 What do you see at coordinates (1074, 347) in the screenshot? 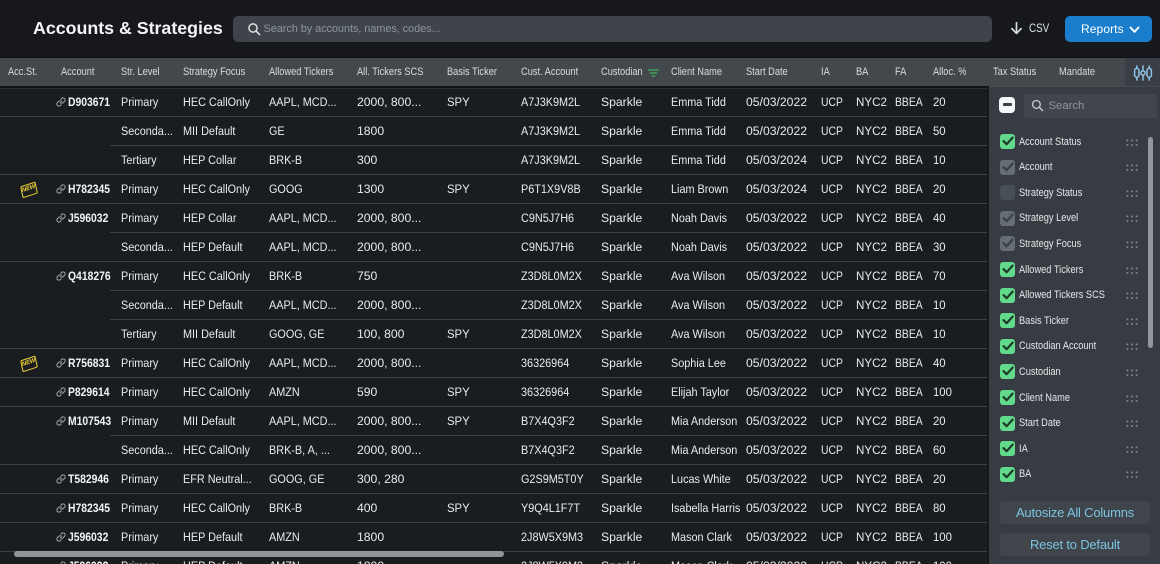
I see `column-toggle-item: Custodian Account` at bounding box center [1074, 347].